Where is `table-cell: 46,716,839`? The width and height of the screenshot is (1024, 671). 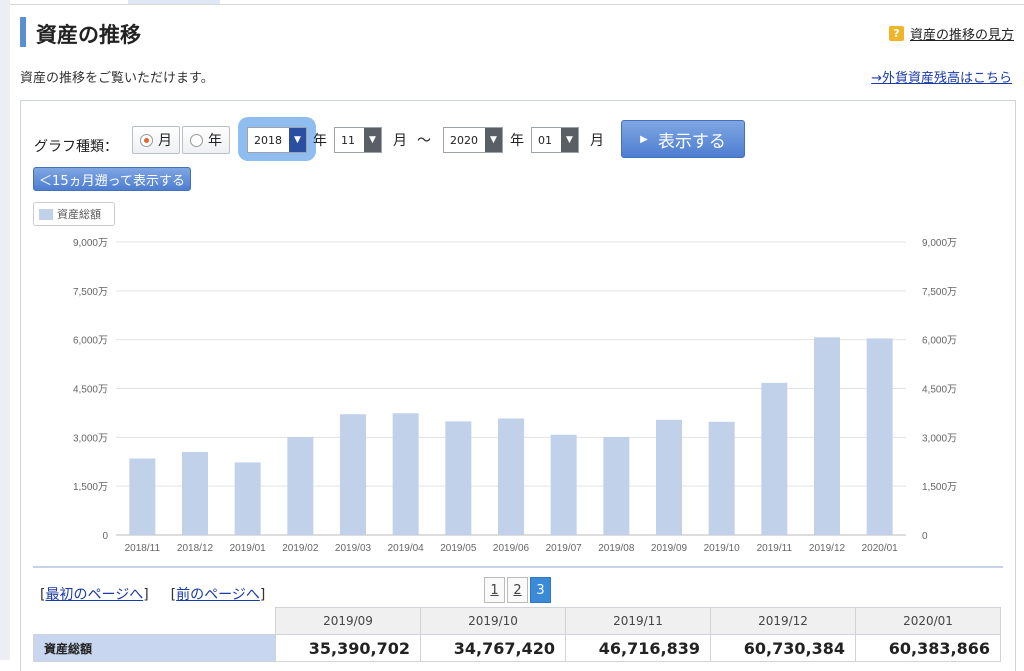 table-cell: 46,716,839 is located at coordinates (638, 648).